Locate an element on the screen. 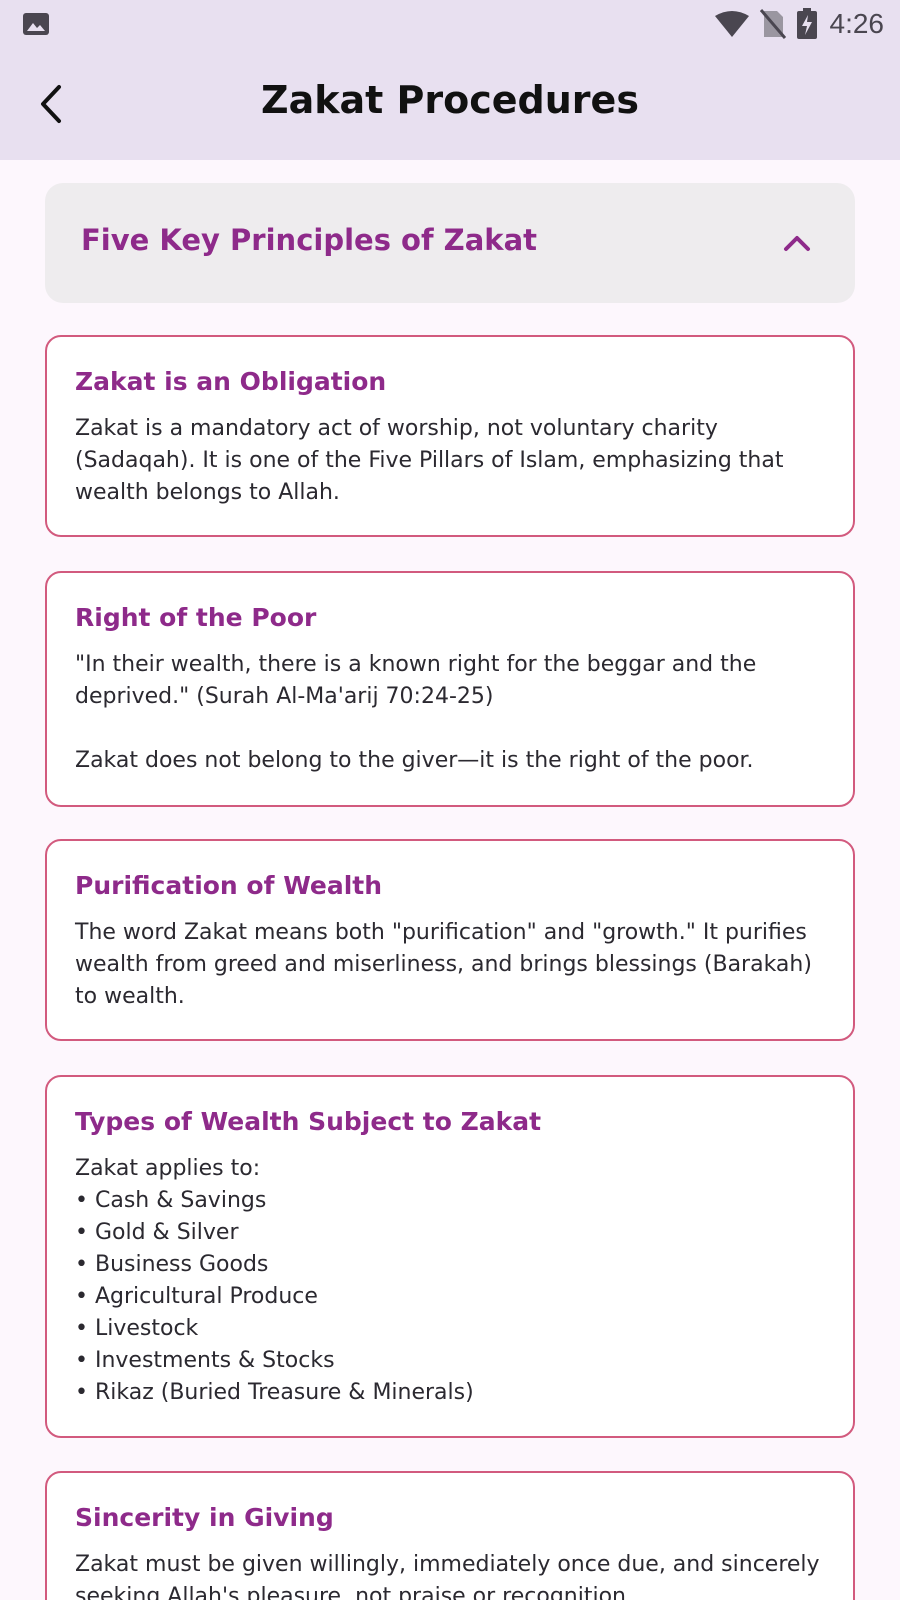 This screenshot has width=900, height=1600. image-icon is located at coordinates (36, 24).